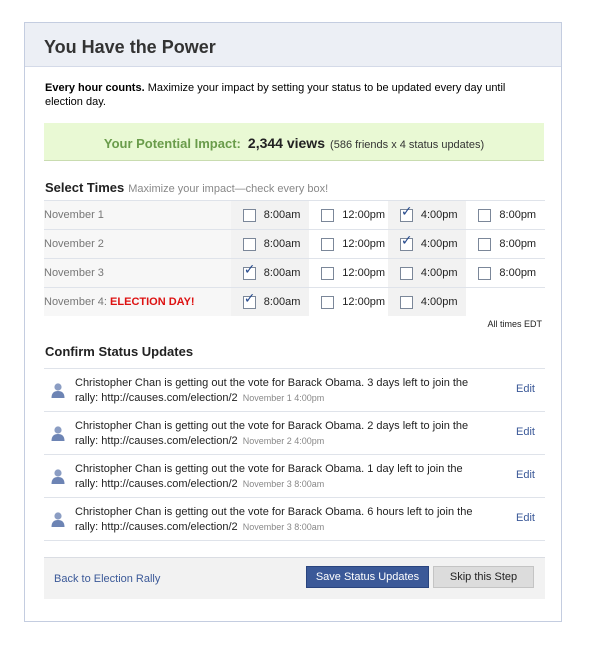 The width and height of the screenshot is (596, 650). What do you see at coordinates (137, 273) in the screenshot?
I see `day-cell: November 3` at bounding box center [137, 273].